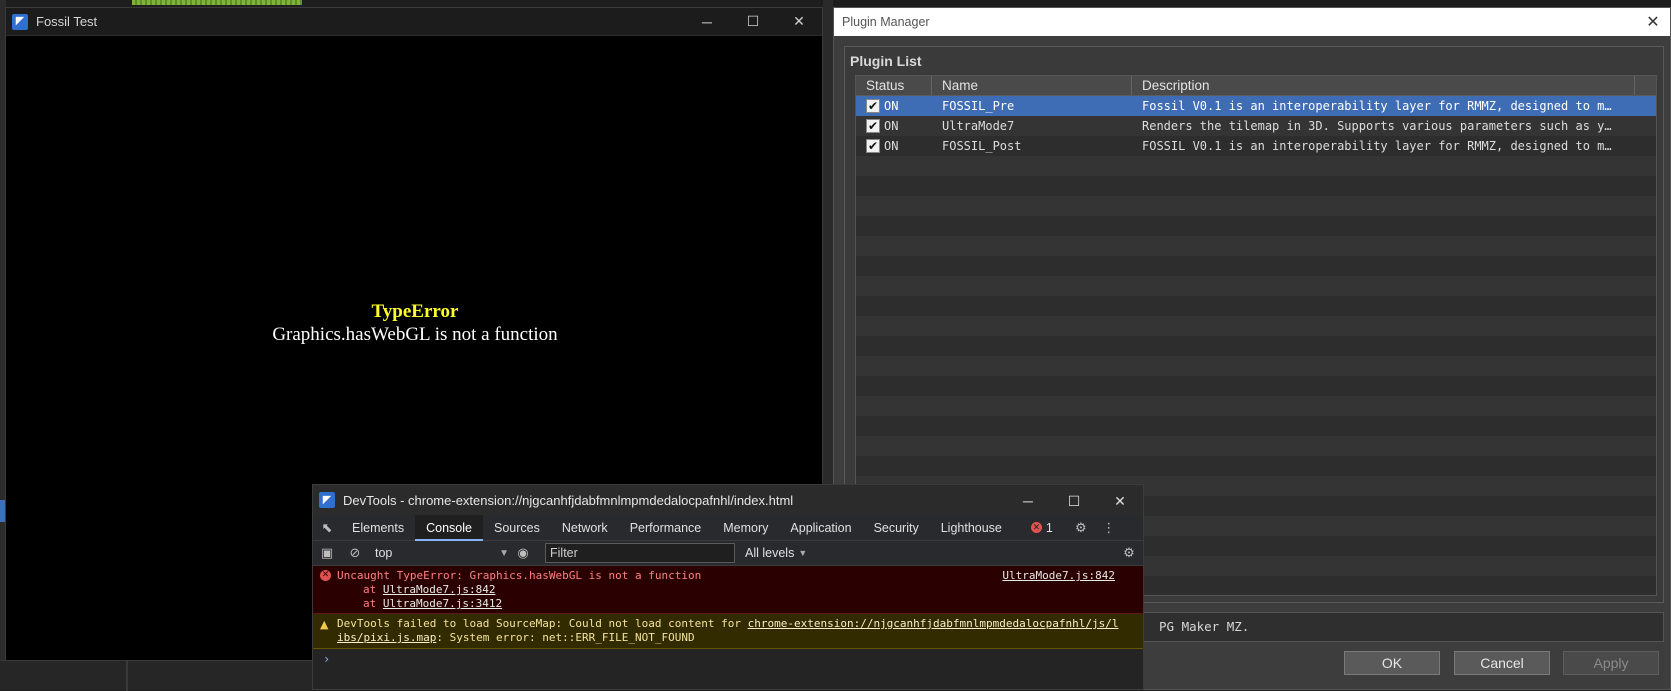 Image resolution: width=1671 pixels, height=691 pixels. Describe the element at coordinates (971, 528) in the screenshot. I see `tab-lighthouse: Lighthouse` at that location.